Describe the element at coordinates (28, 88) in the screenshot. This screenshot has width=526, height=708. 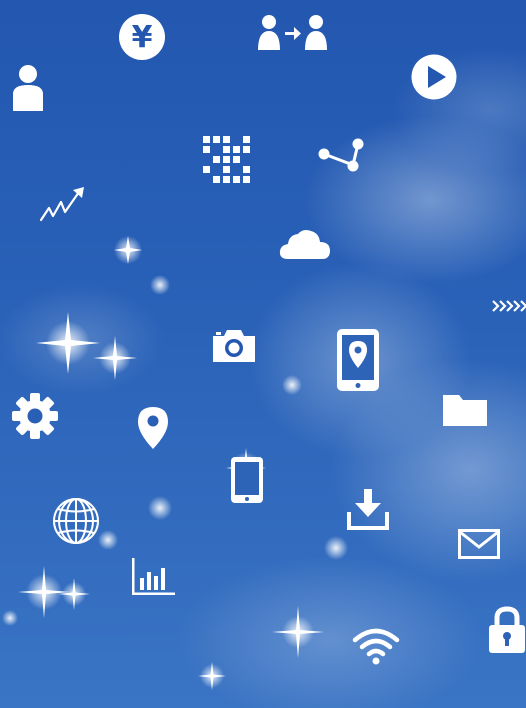
I see `person-icon` at that location.